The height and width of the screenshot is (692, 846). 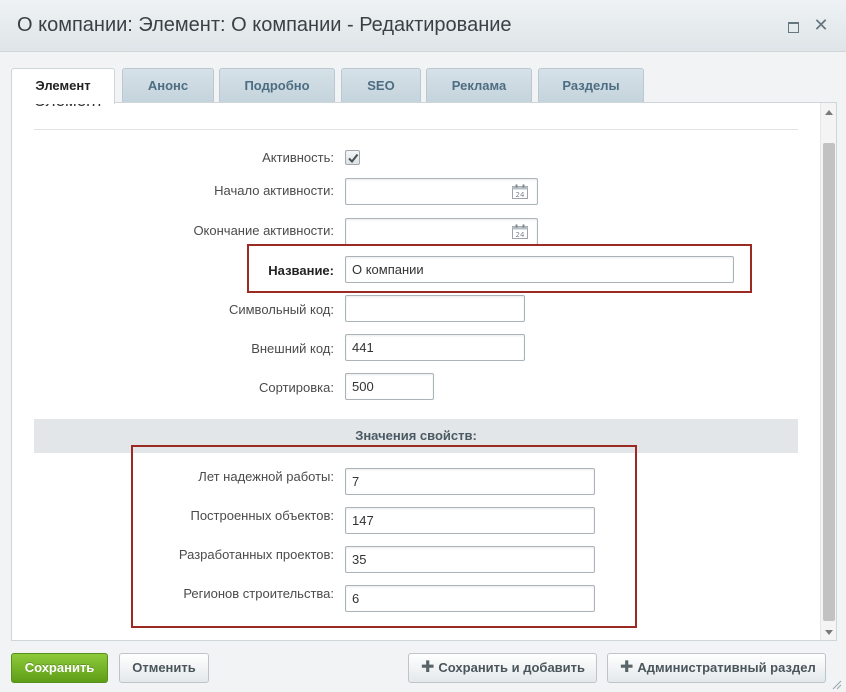 I want to click on years-of-work-input, so click(x=470, y=481).